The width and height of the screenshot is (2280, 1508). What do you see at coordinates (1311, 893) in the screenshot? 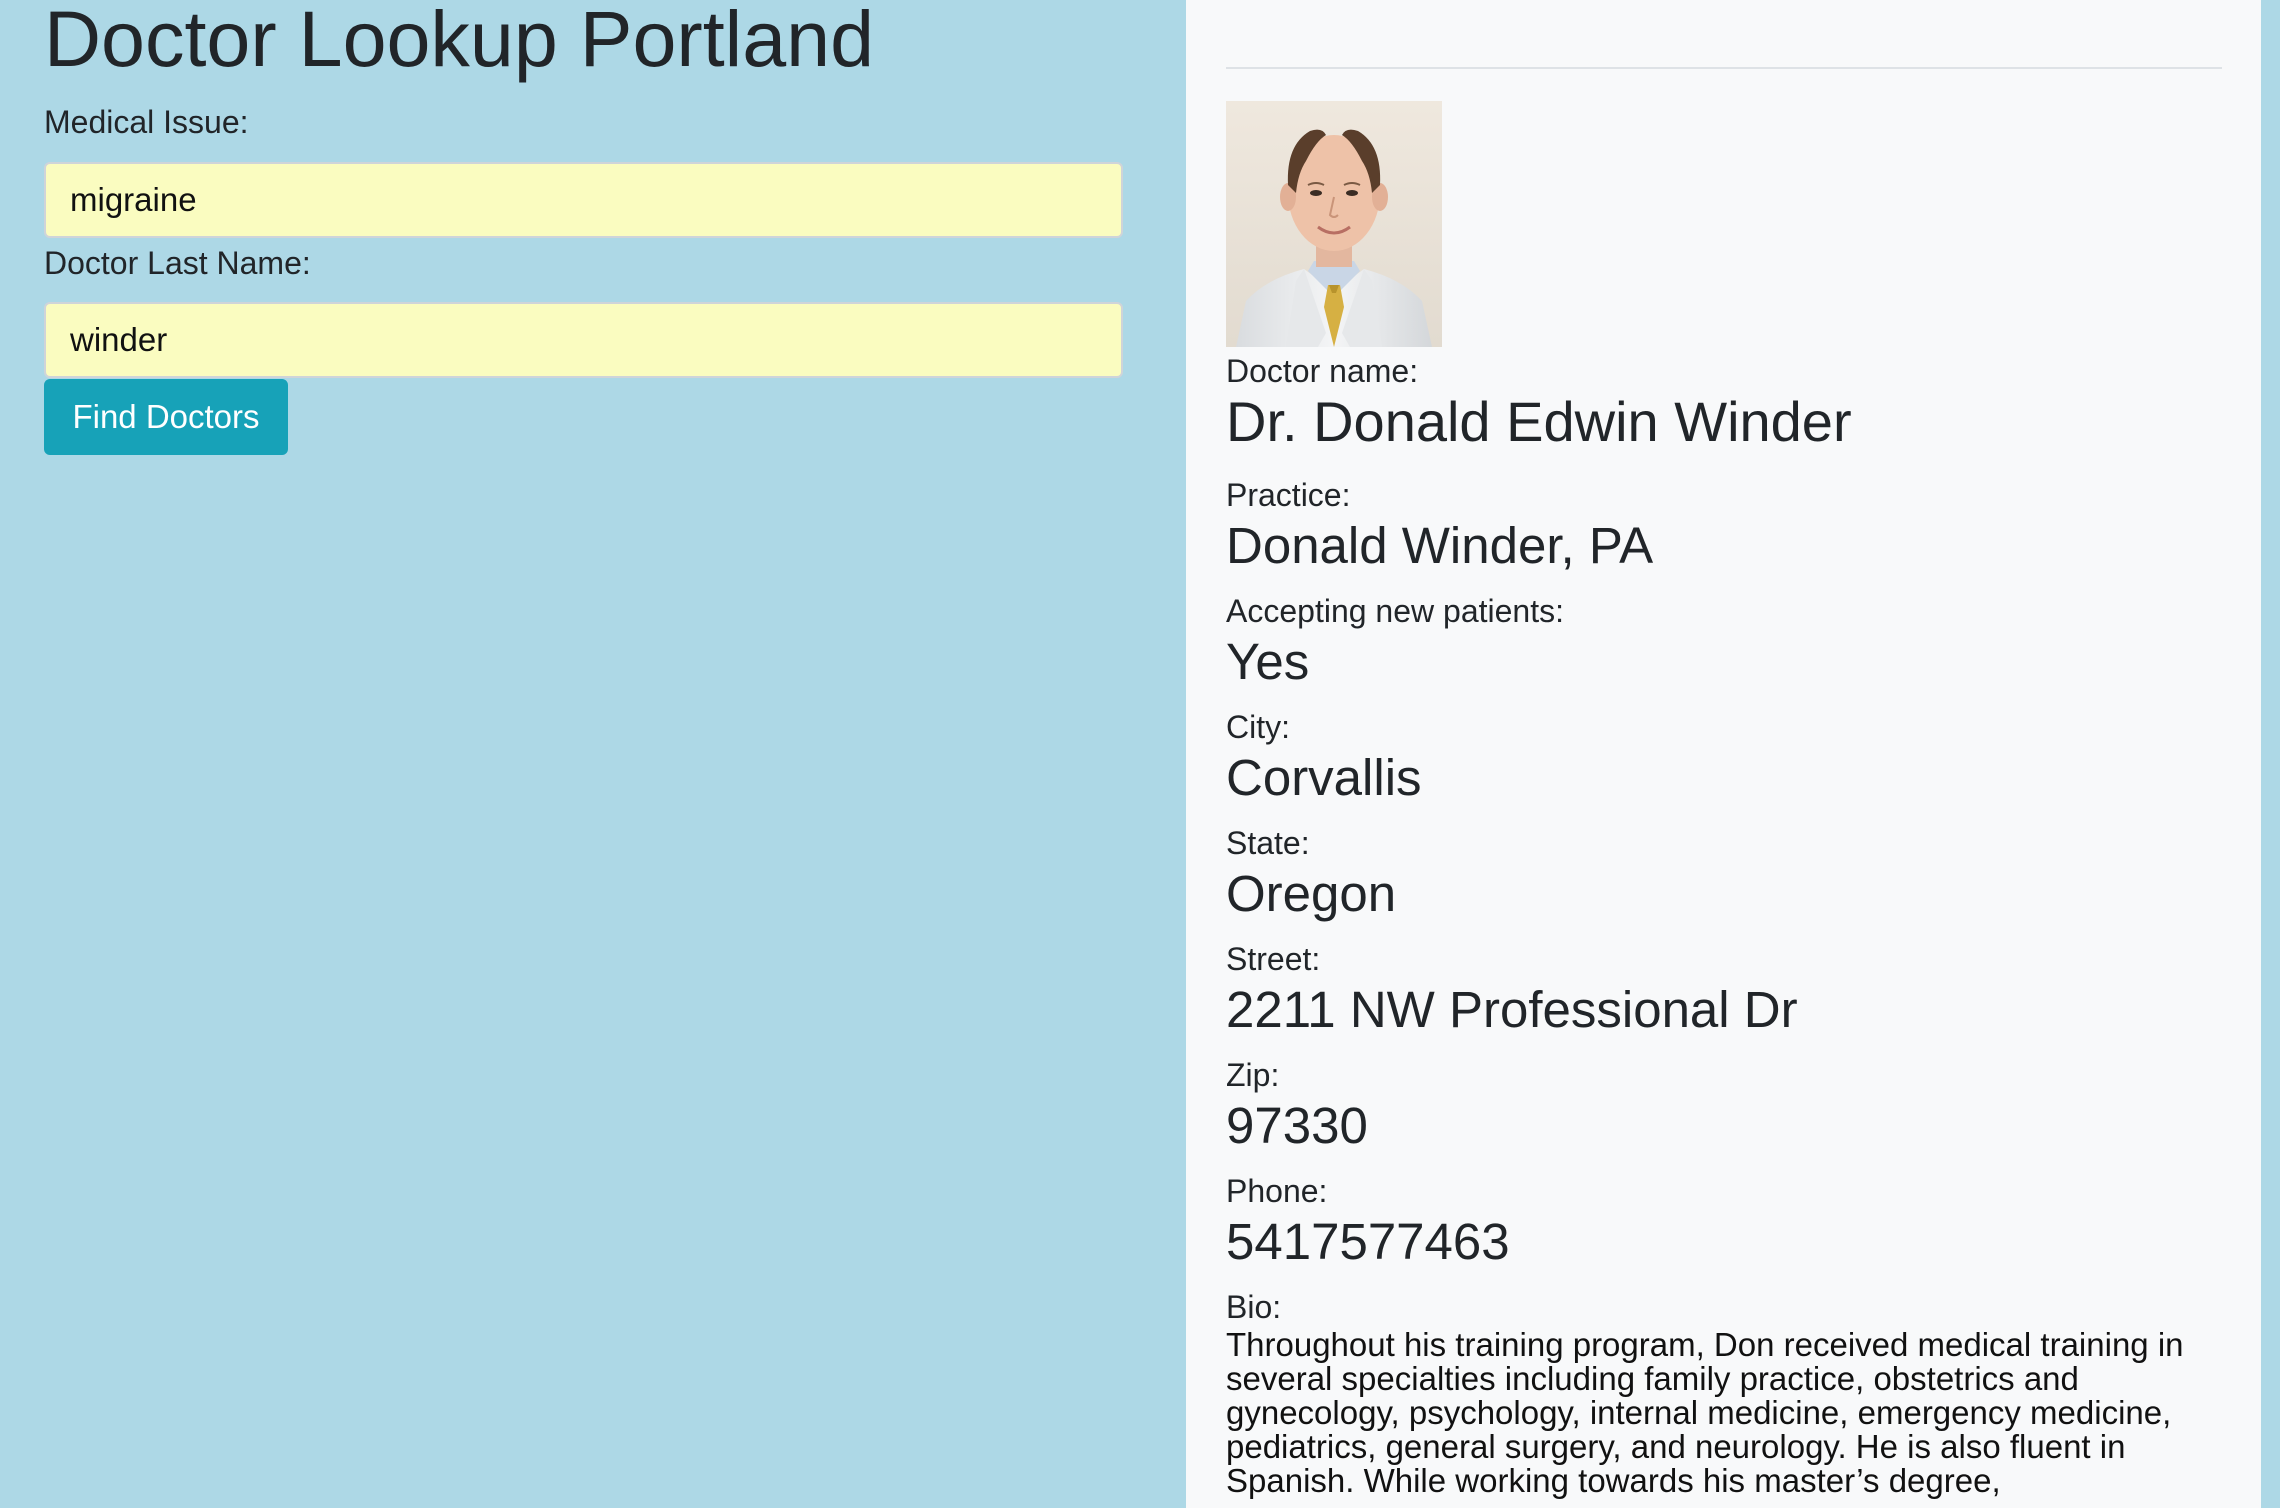
I see `state-value: Oregon` at bounding box center [1311, 893].